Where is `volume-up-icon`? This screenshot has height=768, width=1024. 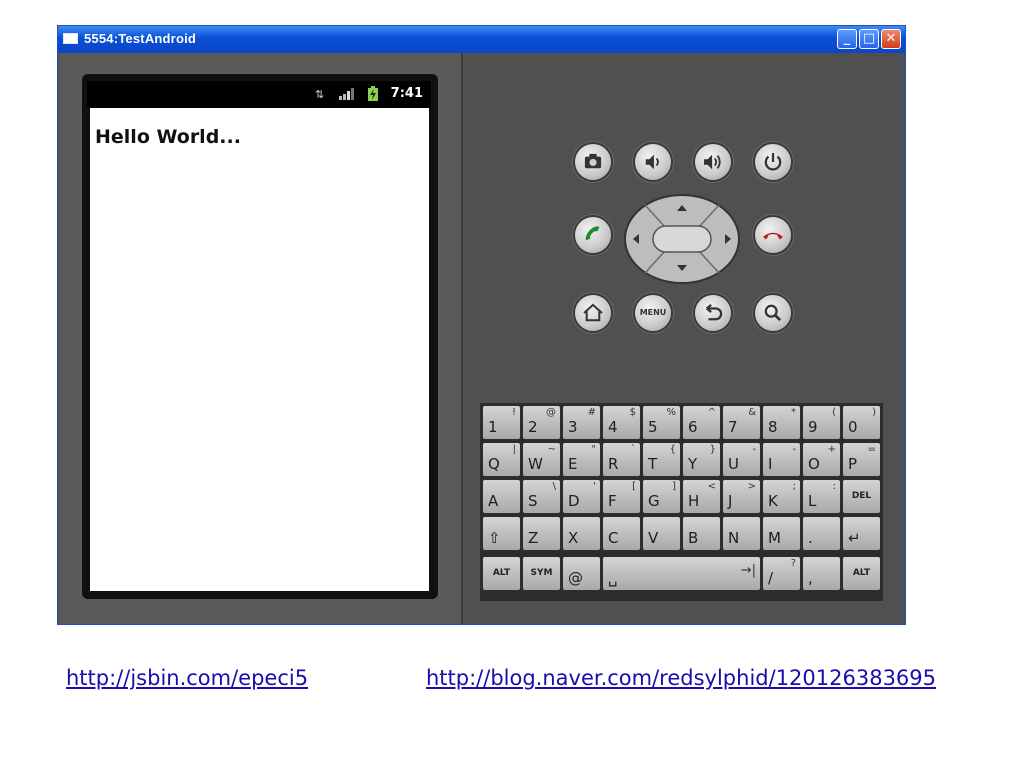
volume-up-icon is located at coordinates (712, 162).